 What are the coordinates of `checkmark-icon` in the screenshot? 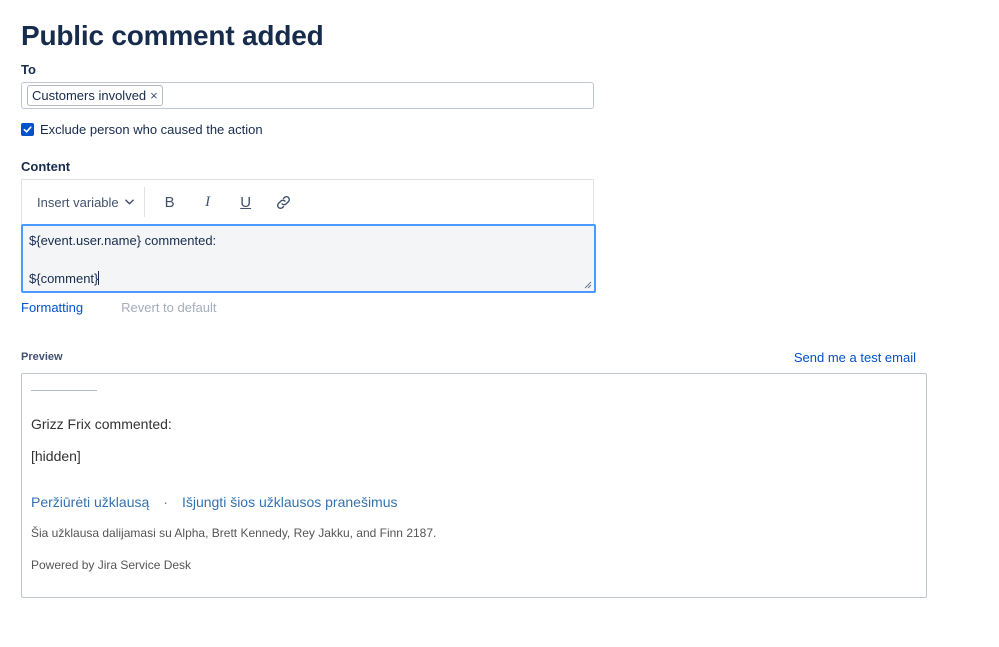 It's located at (27, 129).